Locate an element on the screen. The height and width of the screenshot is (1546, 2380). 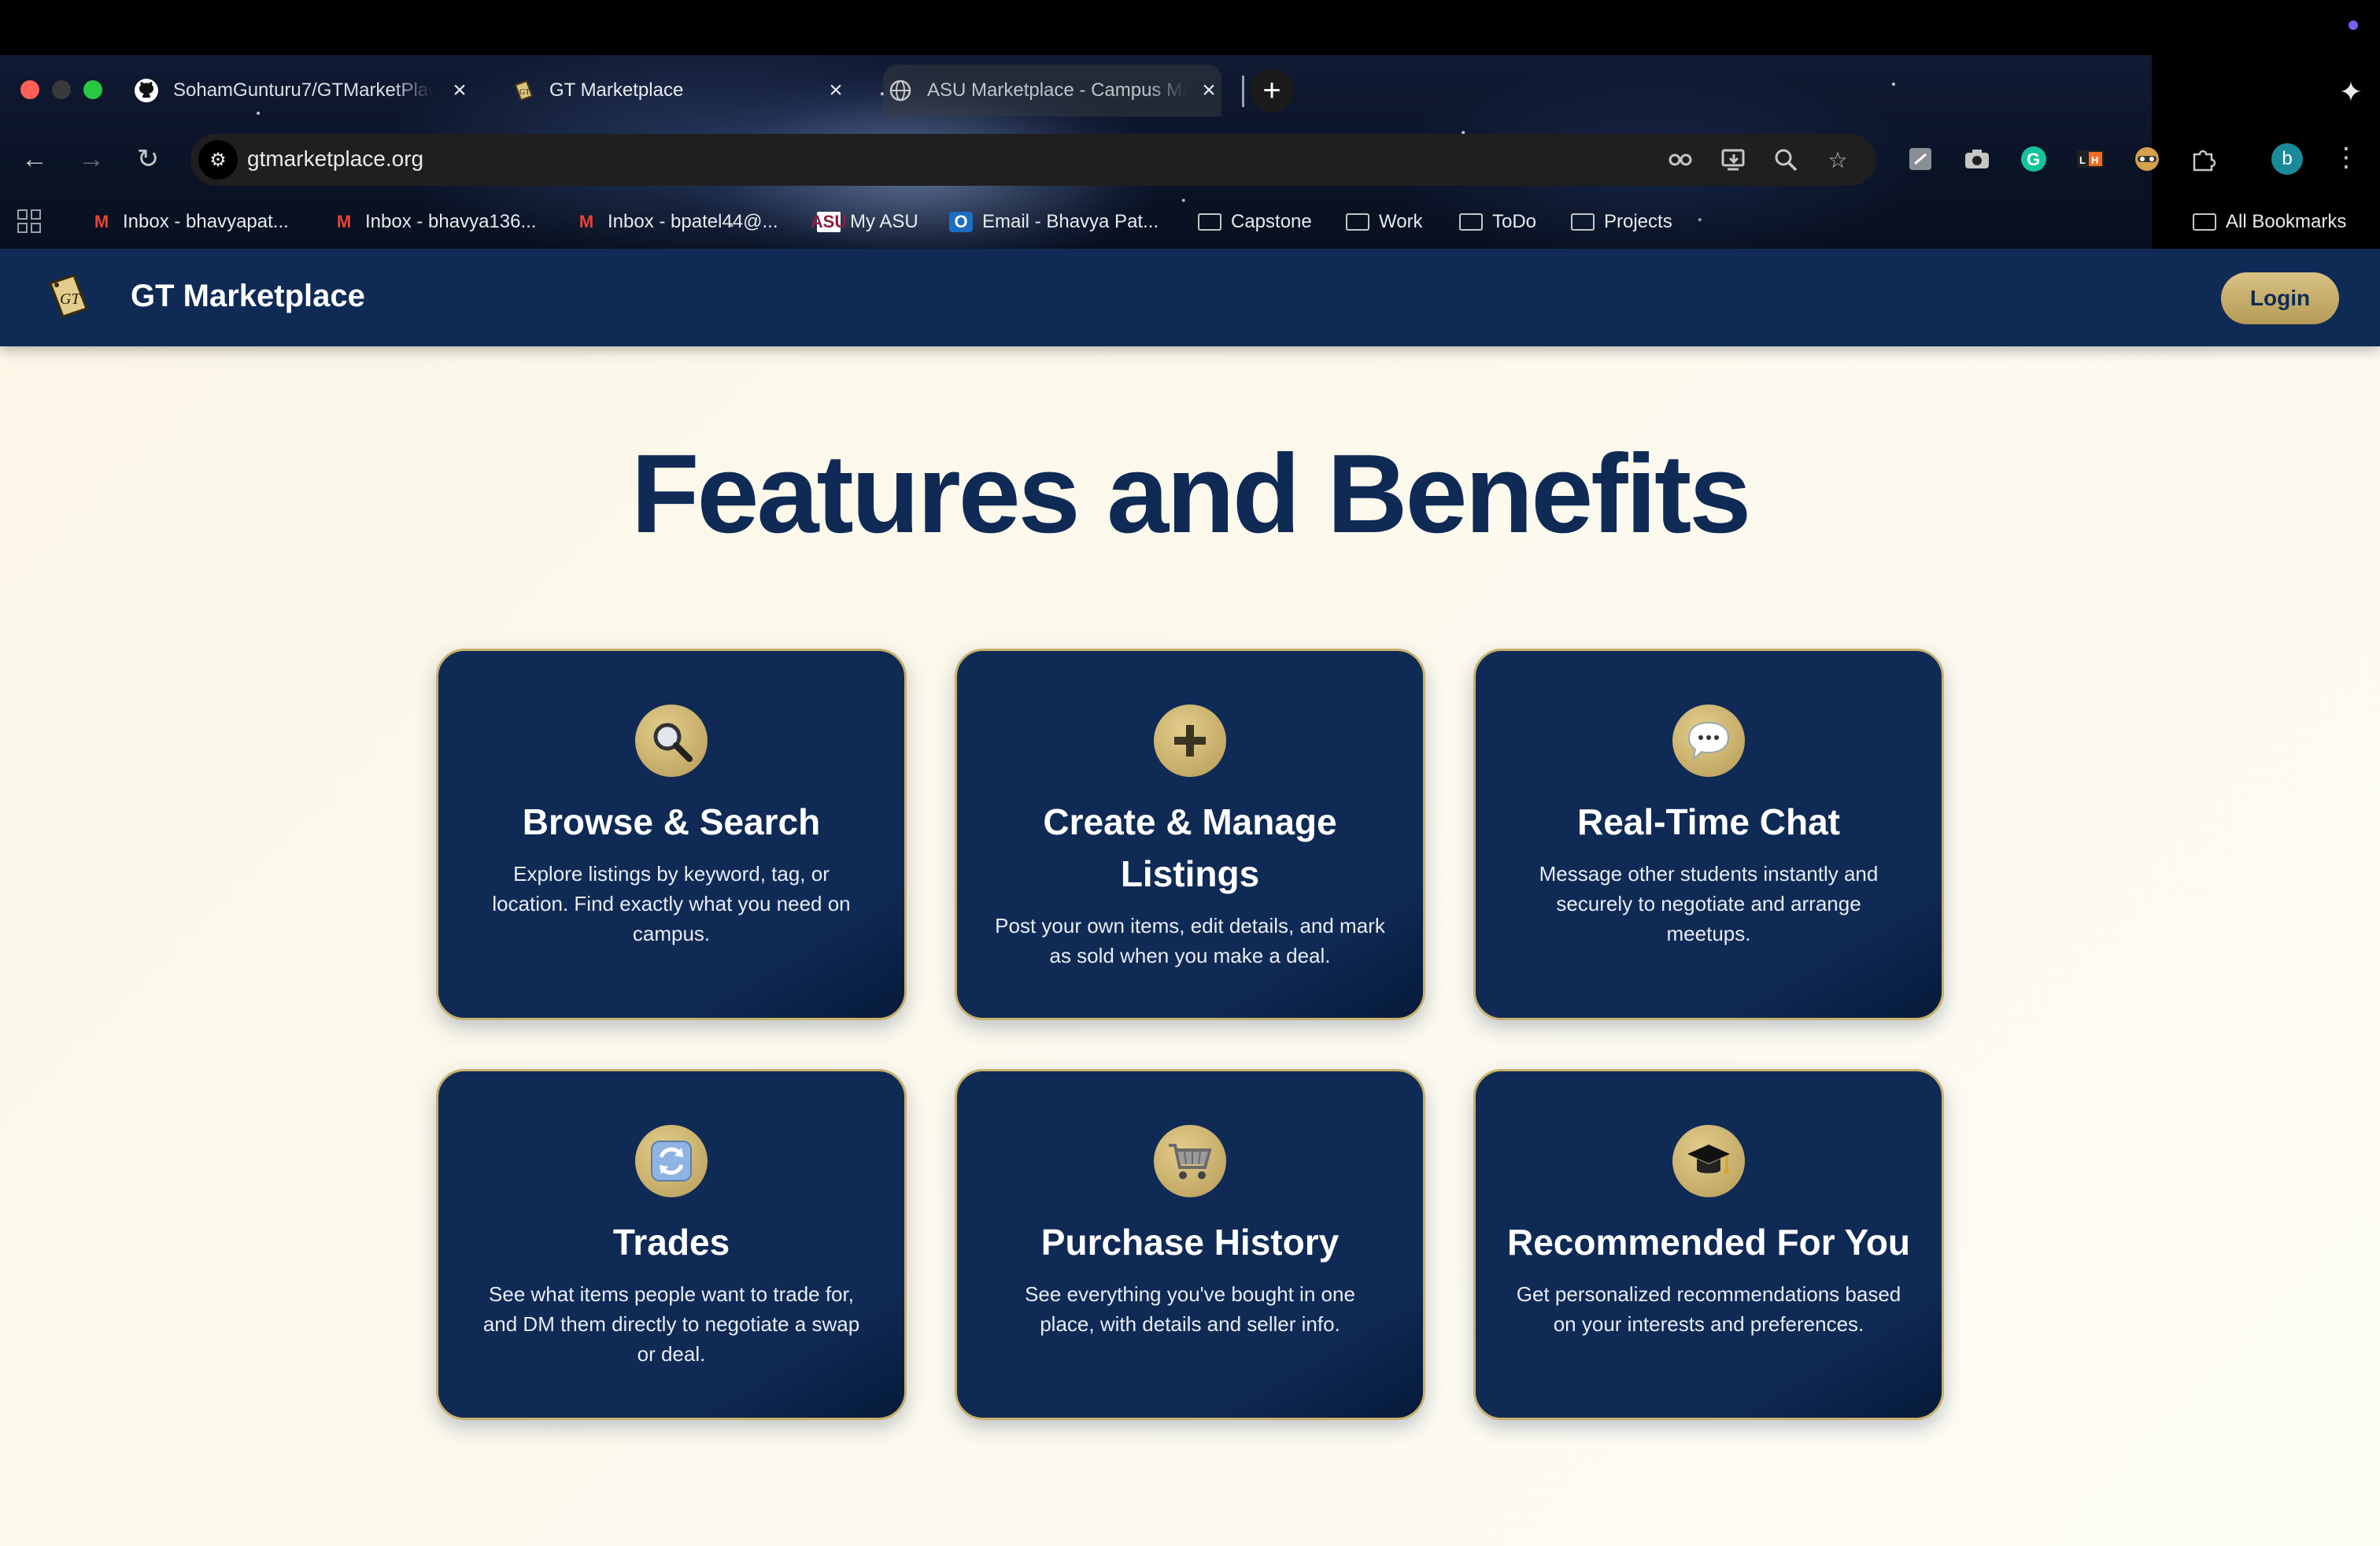
vpn-mask-icon is located at coordinates (2147, 159).